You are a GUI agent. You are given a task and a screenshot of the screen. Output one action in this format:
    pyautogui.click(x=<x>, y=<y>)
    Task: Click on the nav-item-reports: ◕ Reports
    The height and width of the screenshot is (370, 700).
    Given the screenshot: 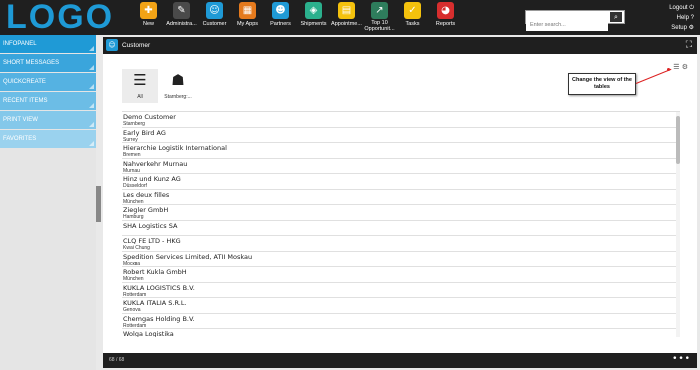 What is the action you would take?
    pyautogui.click(x=445, y=17)
    